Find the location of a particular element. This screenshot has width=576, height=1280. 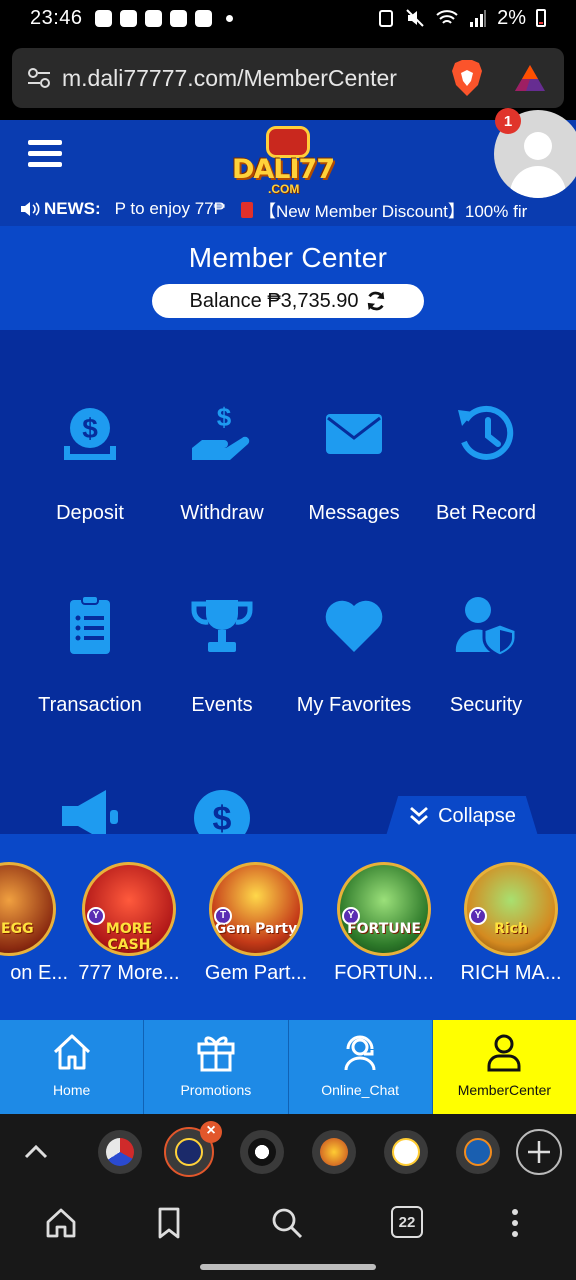

more-dot-icon is located at coordinates (229, 18).